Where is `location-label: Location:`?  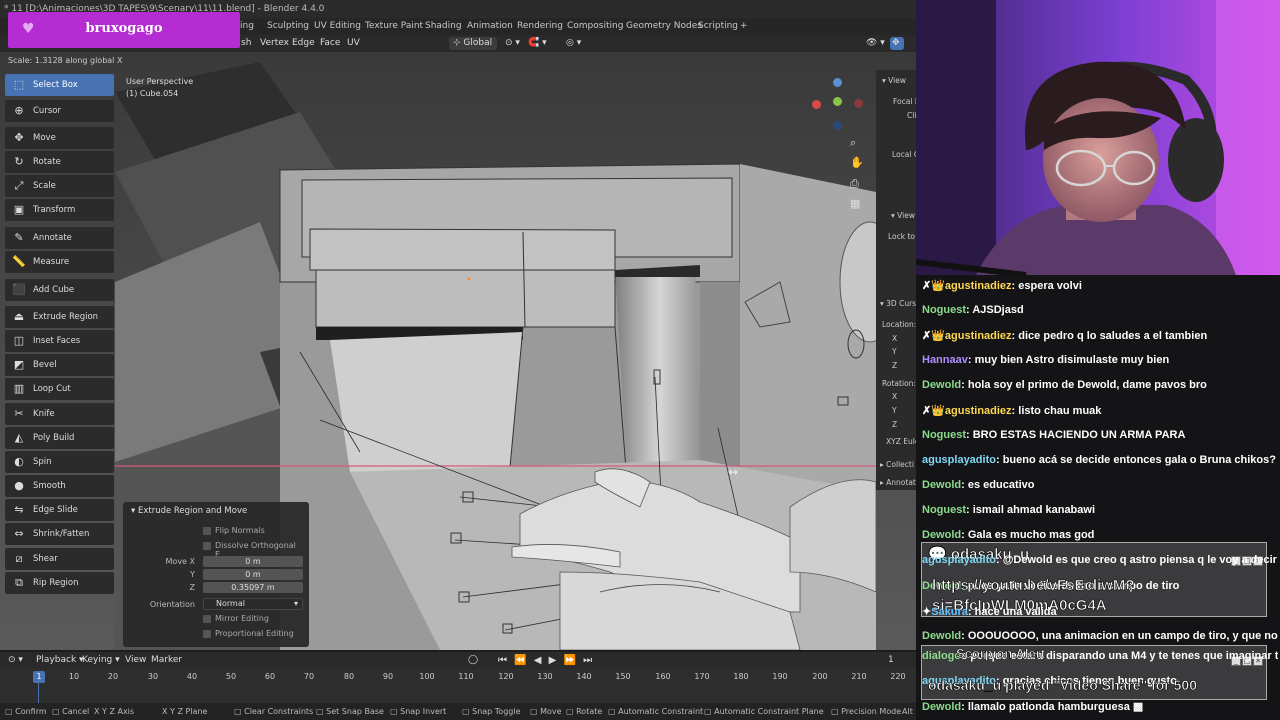
location-label: Location: is located at coordinates (899, 324).